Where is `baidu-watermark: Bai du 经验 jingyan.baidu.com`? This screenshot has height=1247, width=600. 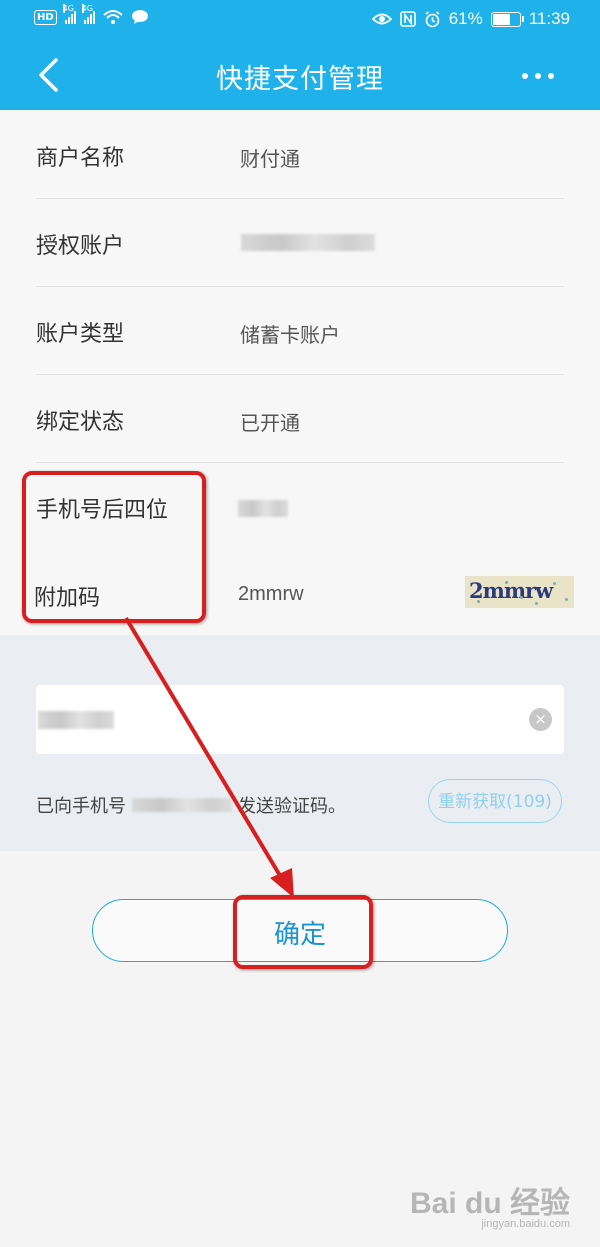 baidu-watermark: Bai du 经验 jingyan.baidu.com is located at coordinates (490, 1204).